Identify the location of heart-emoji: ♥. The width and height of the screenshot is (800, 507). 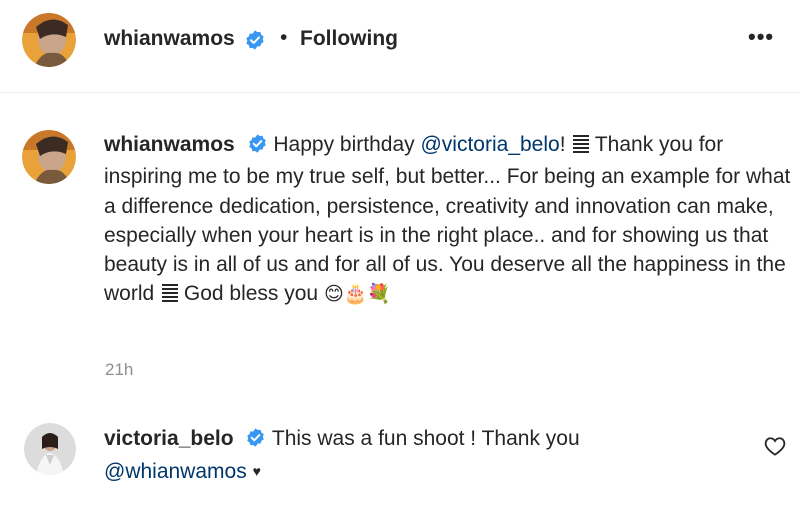
(256, 470).